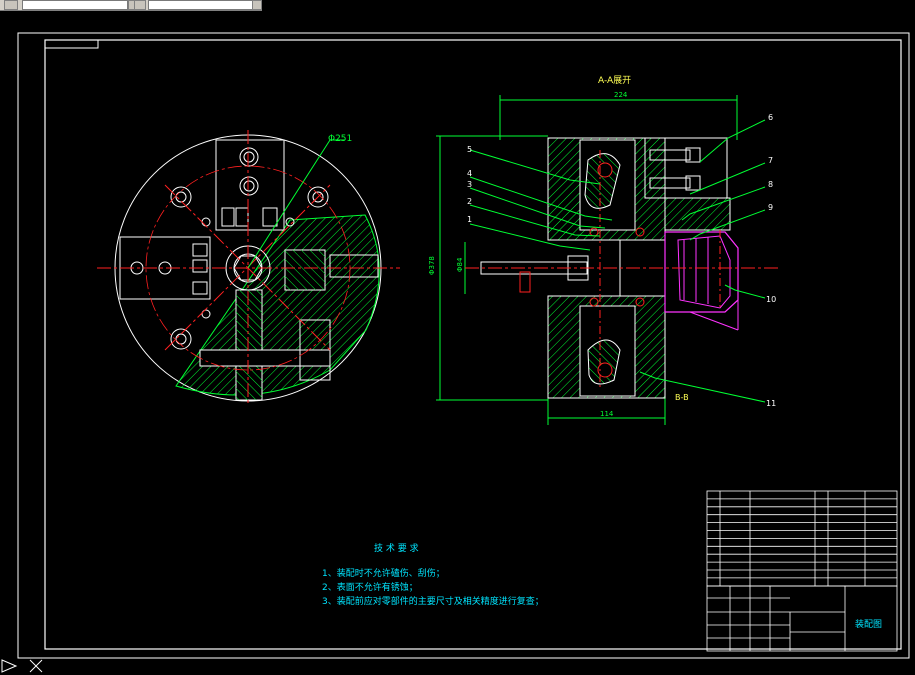  I want to click on section-label-bb: B-B, so click(682, 397).